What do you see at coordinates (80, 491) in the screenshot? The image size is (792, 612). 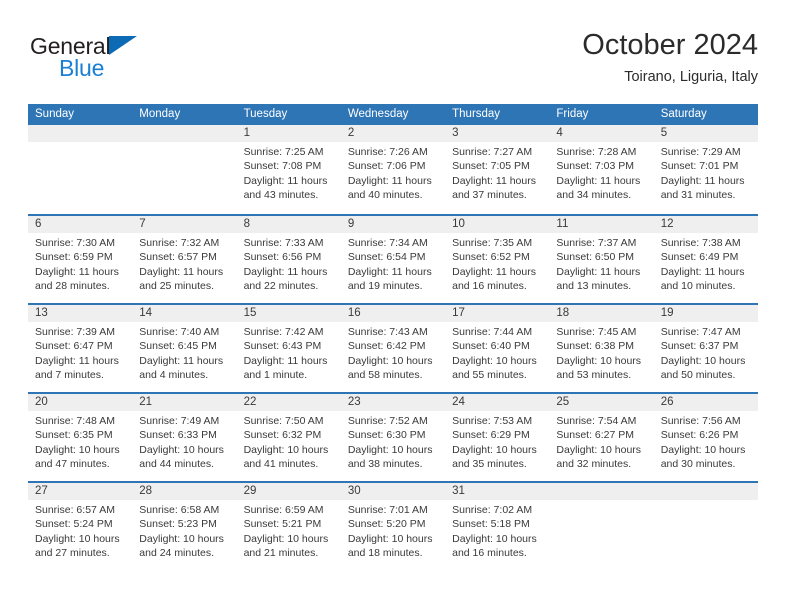 I see `day-number: 27` at bounding box center [80, 491].